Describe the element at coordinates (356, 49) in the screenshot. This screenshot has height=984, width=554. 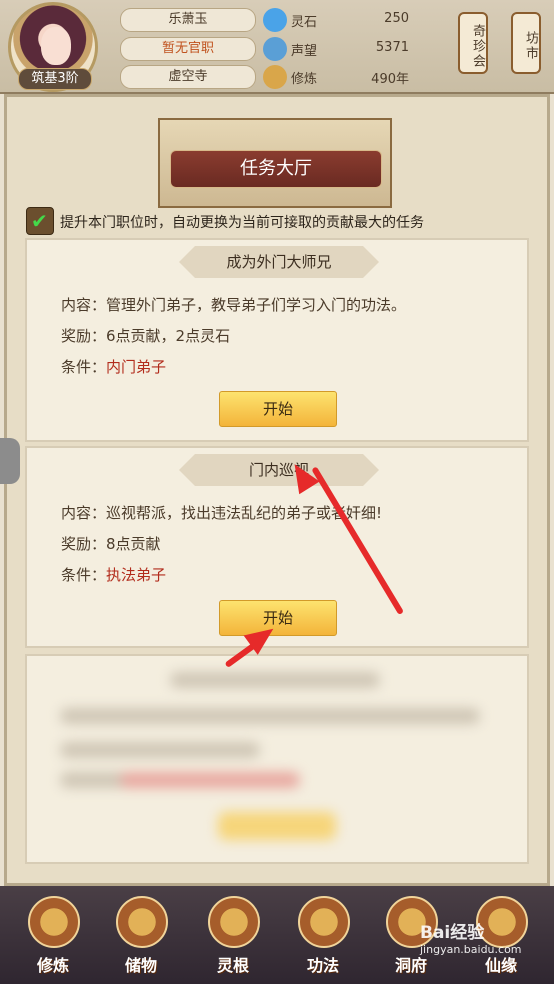
I see `stat-reputation: 声望 5371` at that location.